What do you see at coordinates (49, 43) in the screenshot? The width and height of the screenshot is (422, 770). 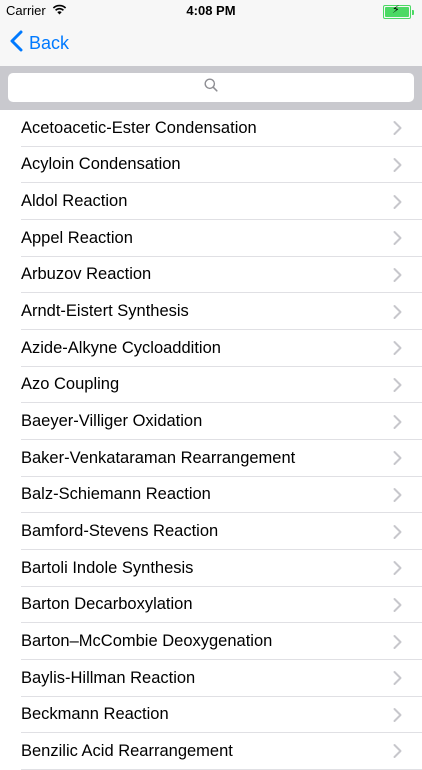 I see `back-button-label: Back` at bounding box center [49, 43].